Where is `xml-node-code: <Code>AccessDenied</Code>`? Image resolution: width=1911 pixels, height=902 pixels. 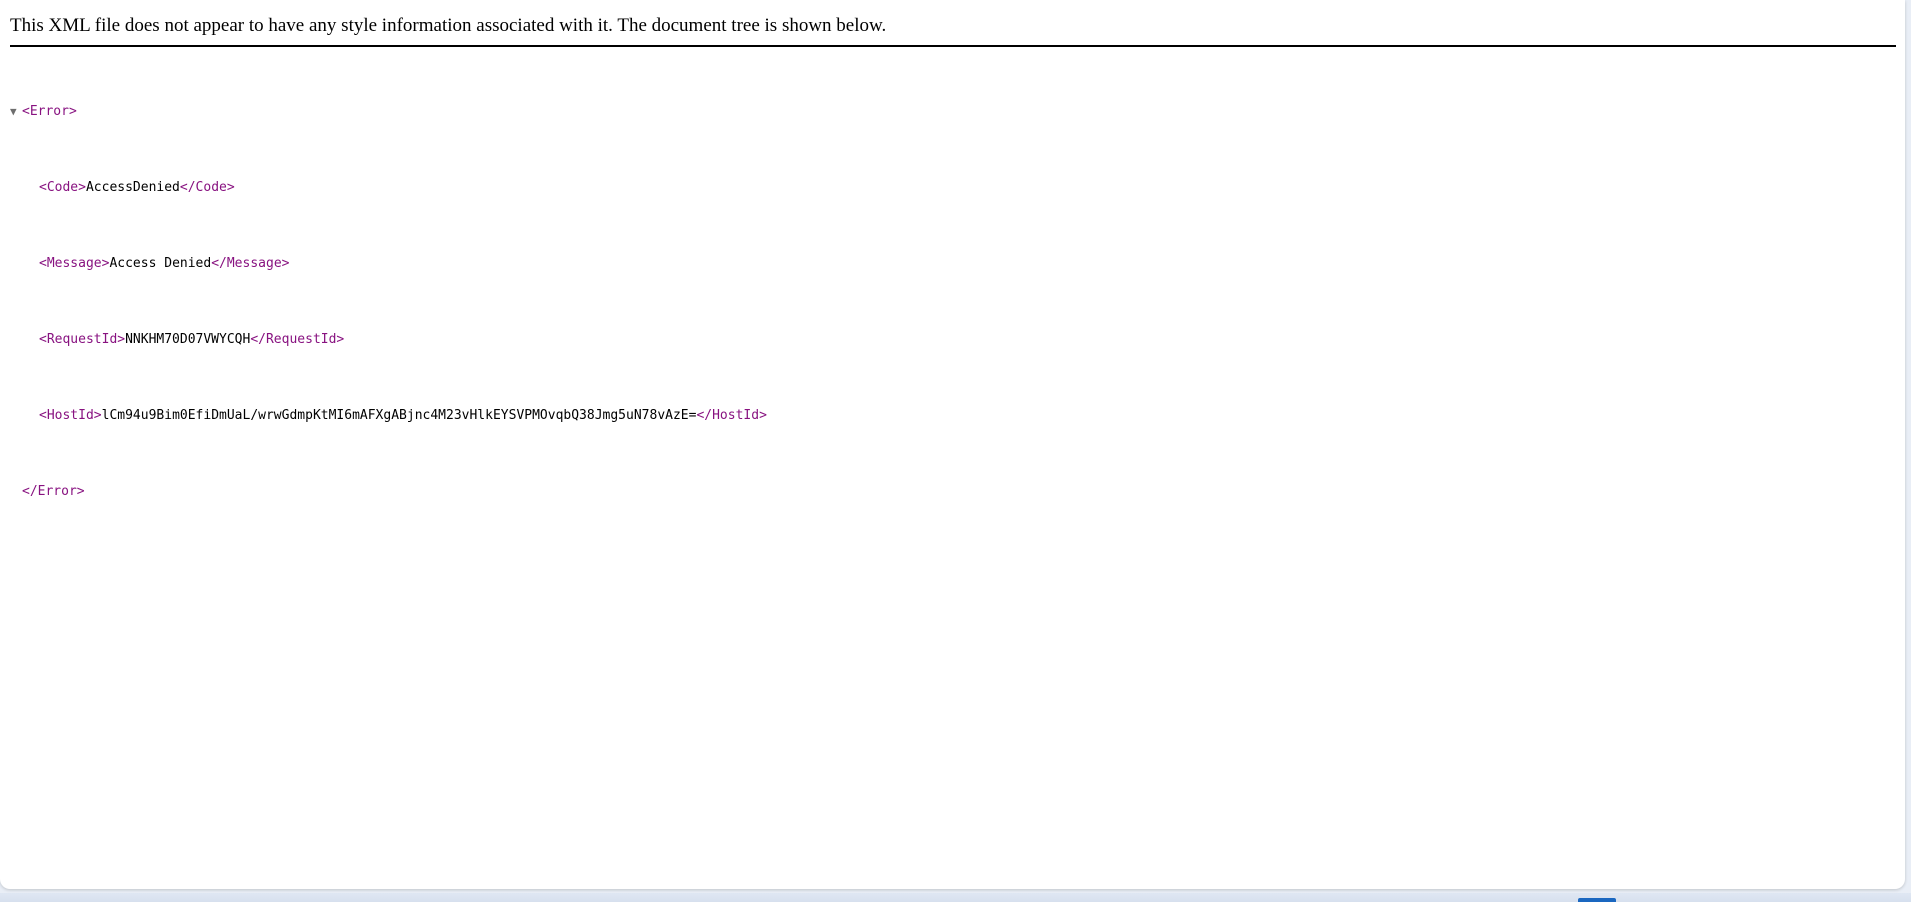 xml-node-code: <Code>AccessDenied</Code> is located at coordinates (388, 187).